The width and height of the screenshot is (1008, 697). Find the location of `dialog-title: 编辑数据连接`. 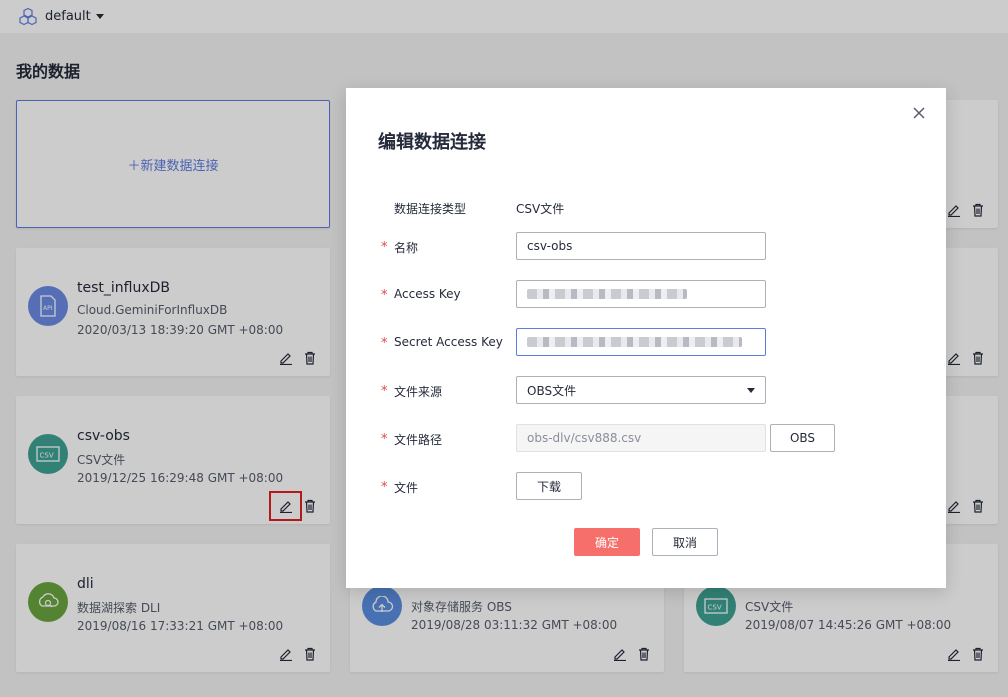

dialog-title: 编辑数据连接 is located at coordinates (432, 142).